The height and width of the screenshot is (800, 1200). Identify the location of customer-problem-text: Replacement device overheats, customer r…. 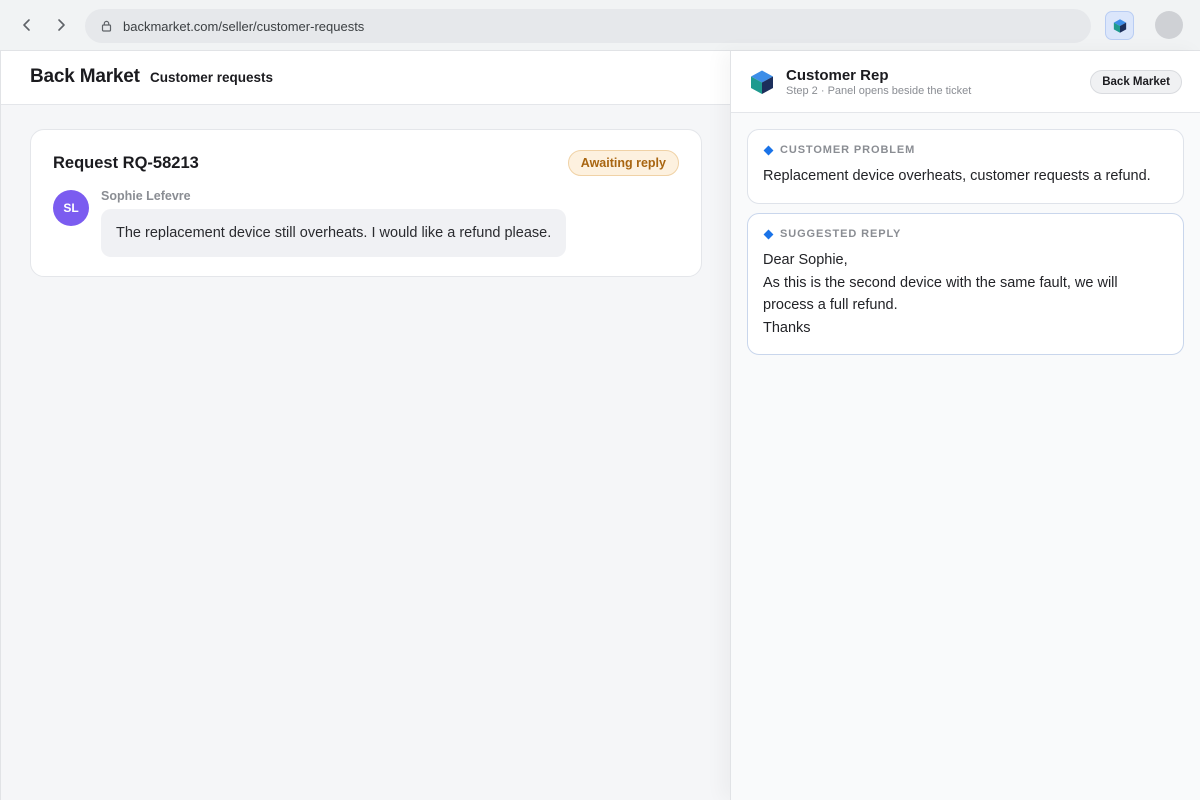
(957, 176).